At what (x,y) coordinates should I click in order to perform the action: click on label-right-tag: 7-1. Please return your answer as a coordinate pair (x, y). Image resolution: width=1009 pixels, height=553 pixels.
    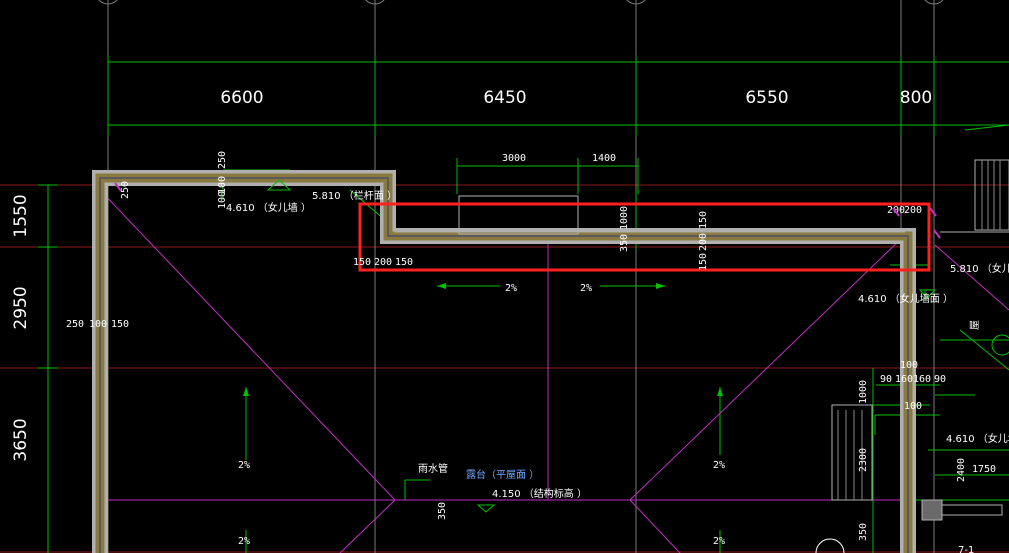
    Looking at the image, I should click on (966, 549).